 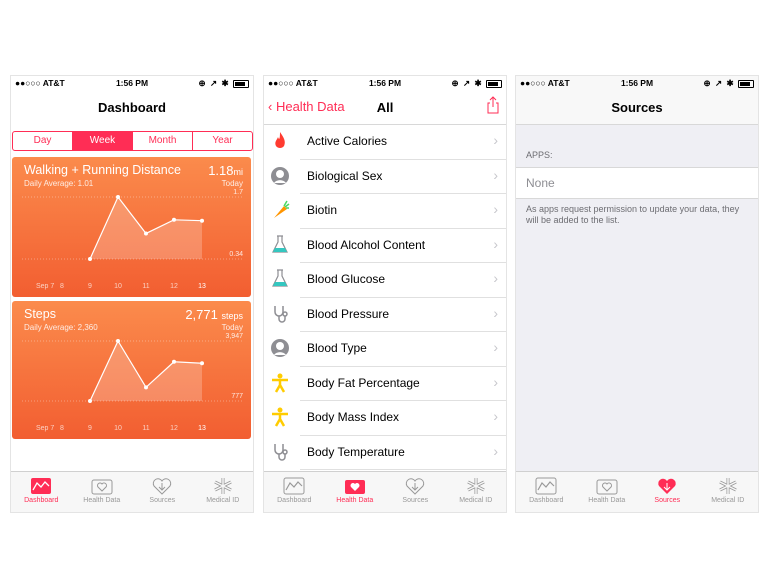 What do you see at coordinates (40, 314) in the screenshot?
I see `card-title: Steps` at bounding box center [40, 314].